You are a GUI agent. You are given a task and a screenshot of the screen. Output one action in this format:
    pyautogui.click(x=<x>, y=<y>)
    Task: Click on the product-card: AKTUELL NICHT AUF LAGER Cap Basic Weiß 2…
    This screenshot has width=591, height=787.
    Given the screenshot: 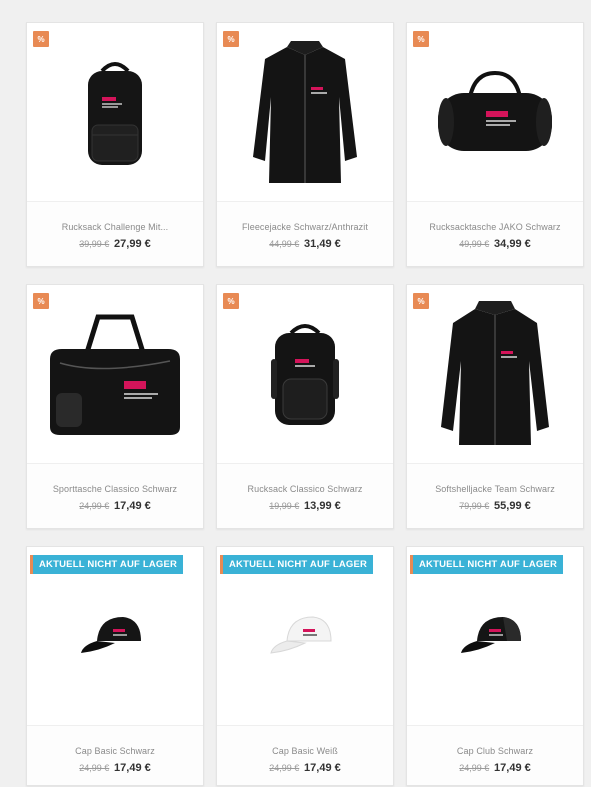 What is the action you would take?
    pyautogui.click(x=305, y=666)
    